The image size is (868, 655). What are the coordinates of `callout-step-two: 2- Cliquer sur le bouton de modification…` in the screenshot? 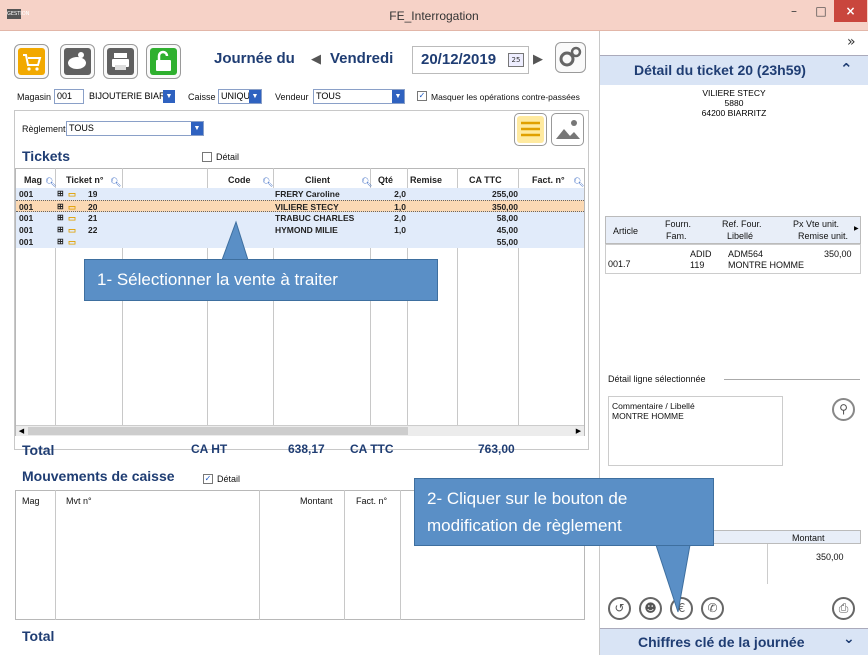 It's located at (564, 512).